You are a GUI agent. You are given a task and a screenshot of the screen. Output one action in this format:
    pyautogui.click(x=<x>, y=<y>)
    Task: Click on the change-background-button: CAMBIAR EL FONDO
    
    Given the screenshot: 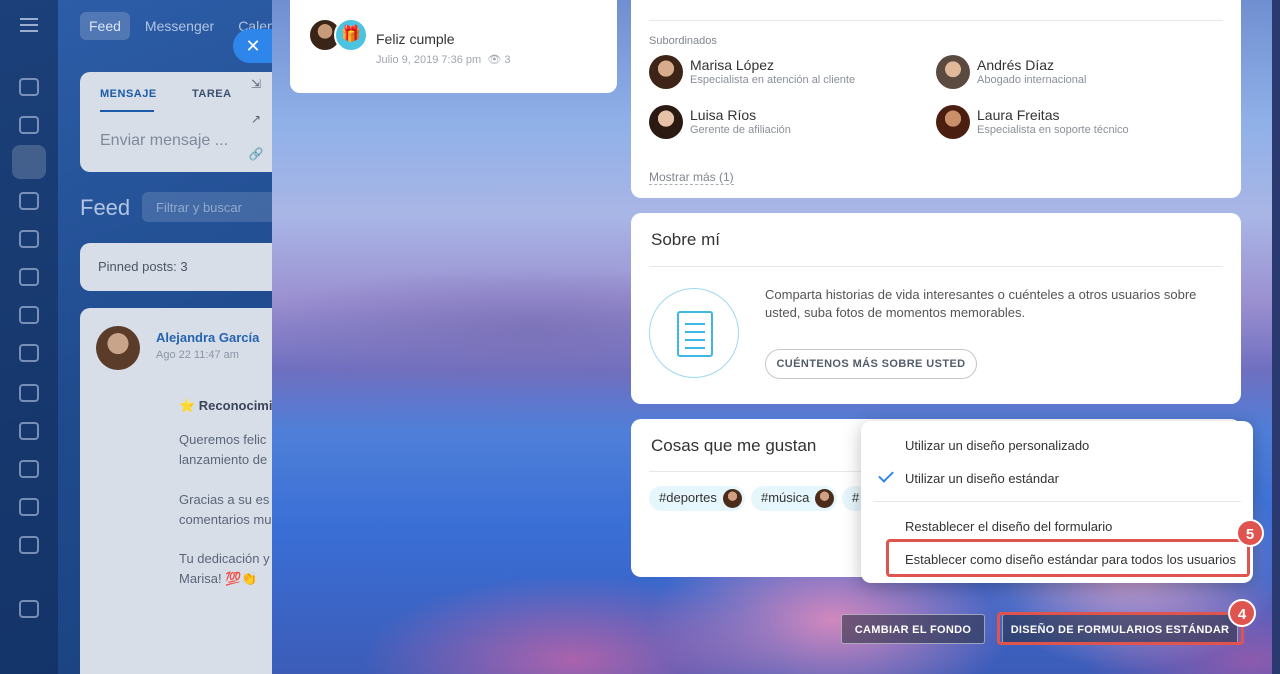 What is the action you would take?
    pyautogui.click(x=913, y=629)
    